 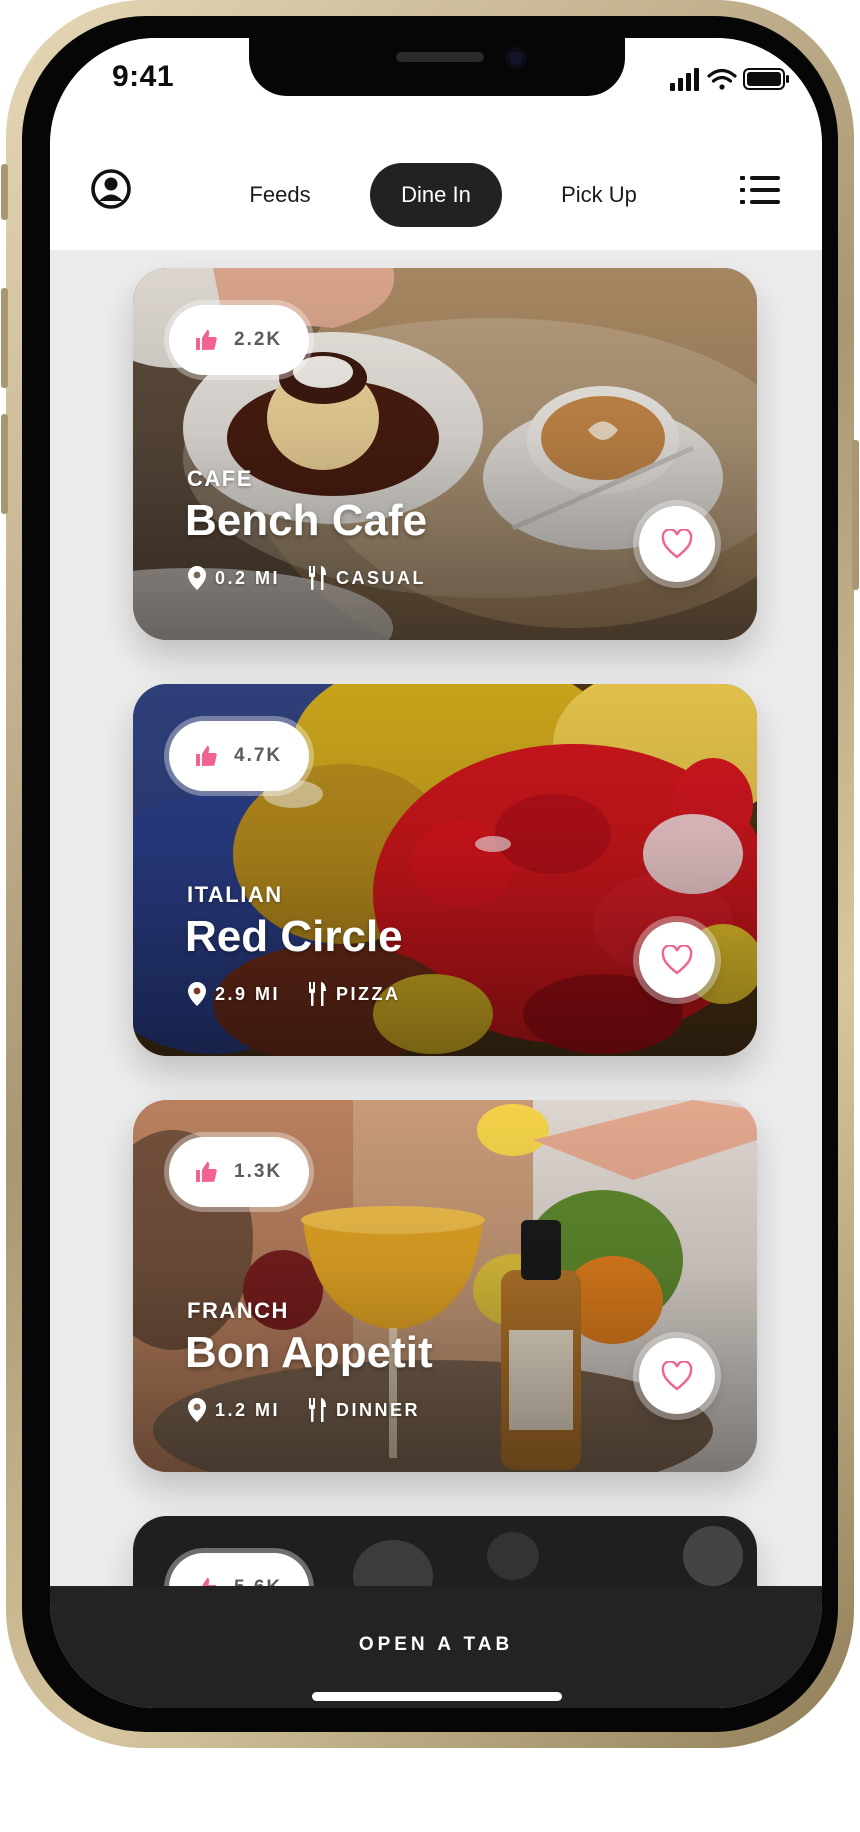 I want to click on restaurant-card: 4.7K ITALIAN Red Circle 2.9 MI PIZZA, so click(x=445, y=870).